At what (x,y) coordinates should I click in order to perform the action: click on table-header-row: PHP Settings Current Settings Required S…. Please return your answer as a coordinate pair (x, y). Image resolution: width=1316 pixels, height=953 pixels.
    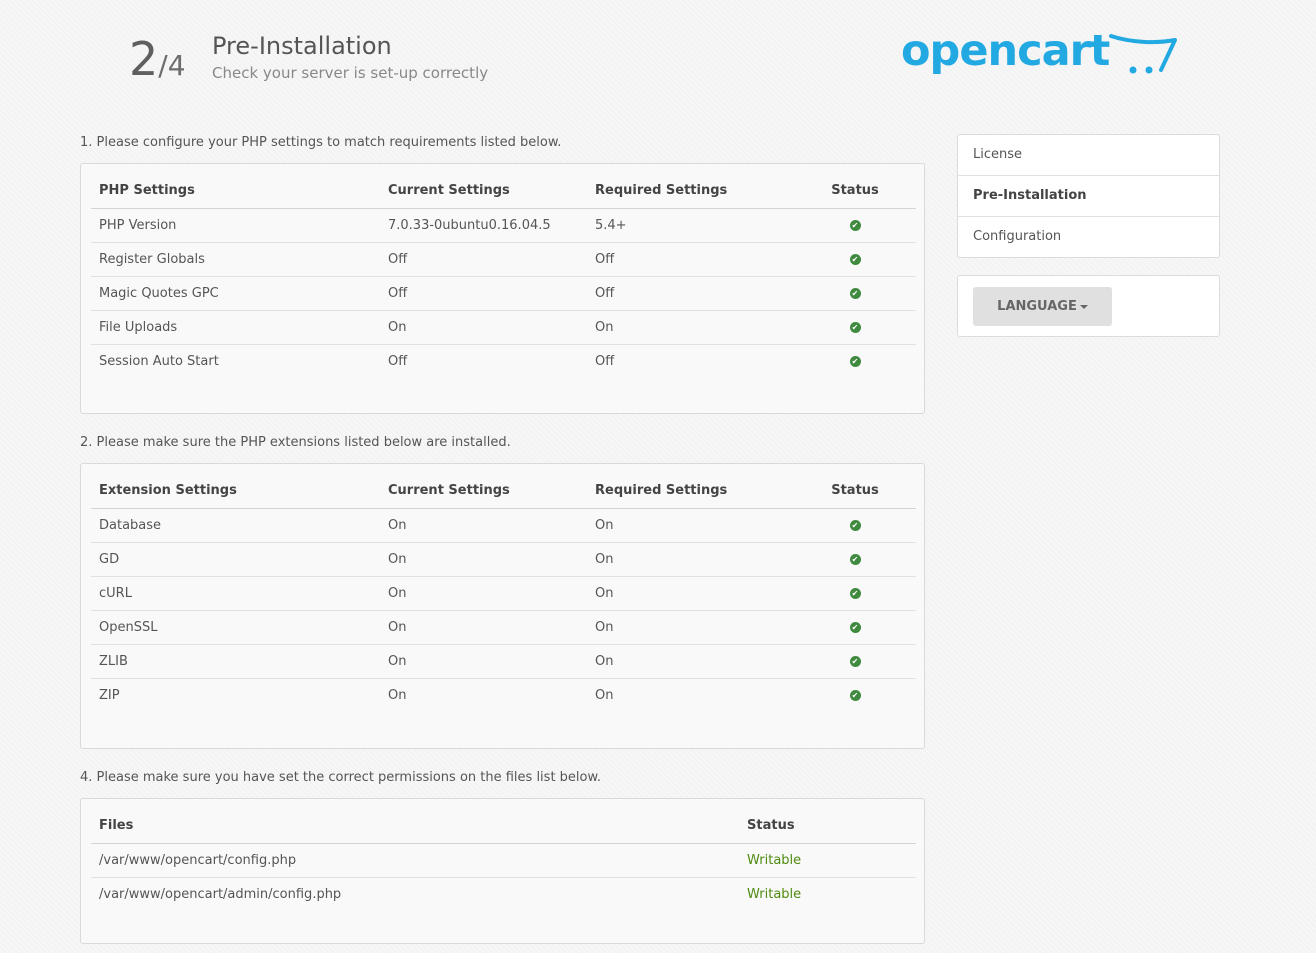
    Looking at the image, I should click on (503, 191).